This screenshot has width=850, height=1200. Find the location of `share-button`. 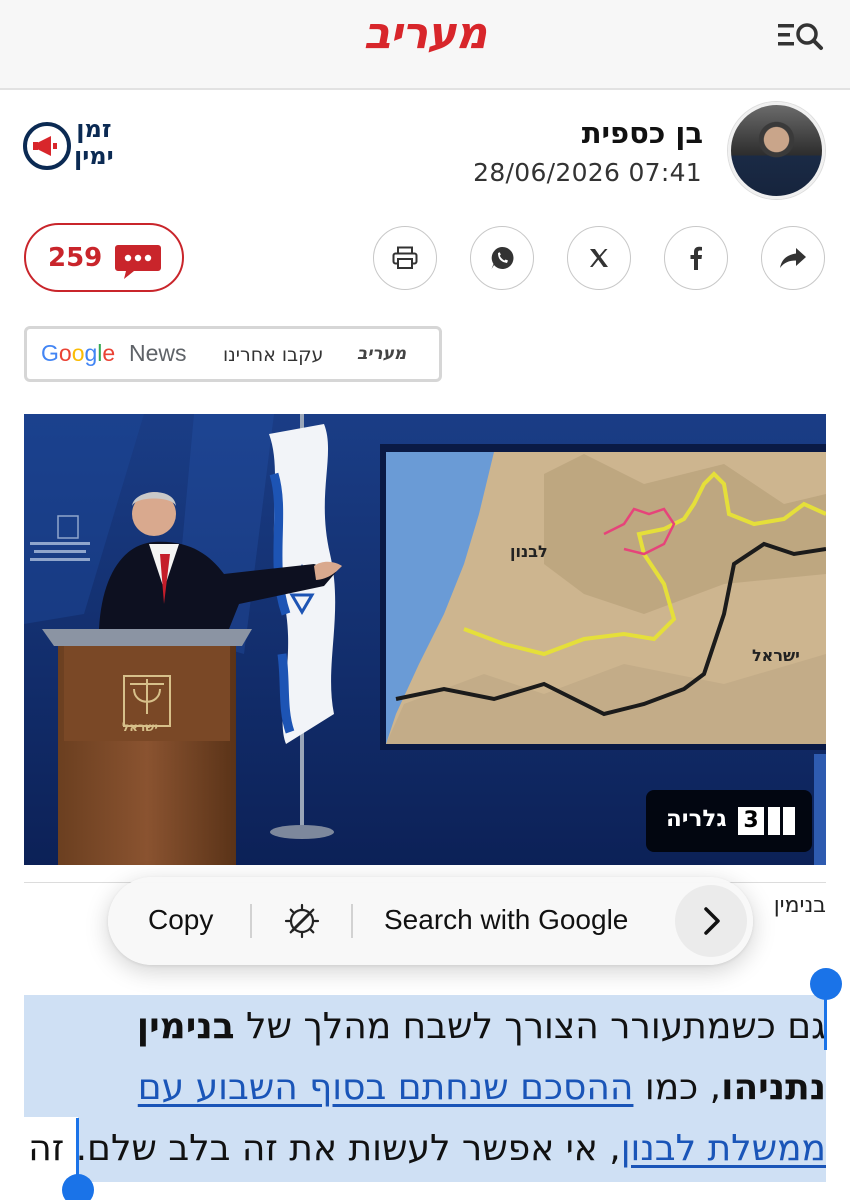

share-button is located at coordinates (793, 258).